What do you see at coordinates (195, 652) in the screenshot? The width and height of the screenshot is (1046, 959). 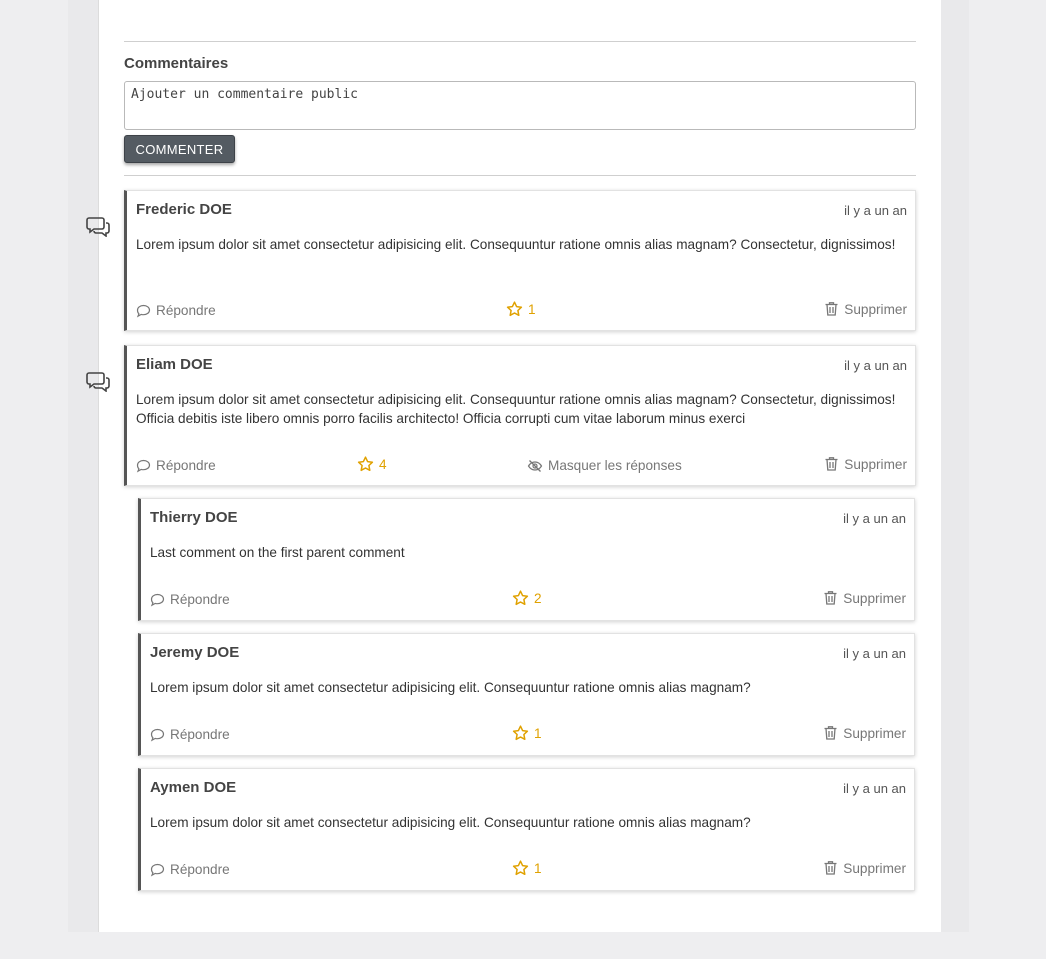 I see `comment-author: Jeremy DOE` at bounding box center [195, 652].